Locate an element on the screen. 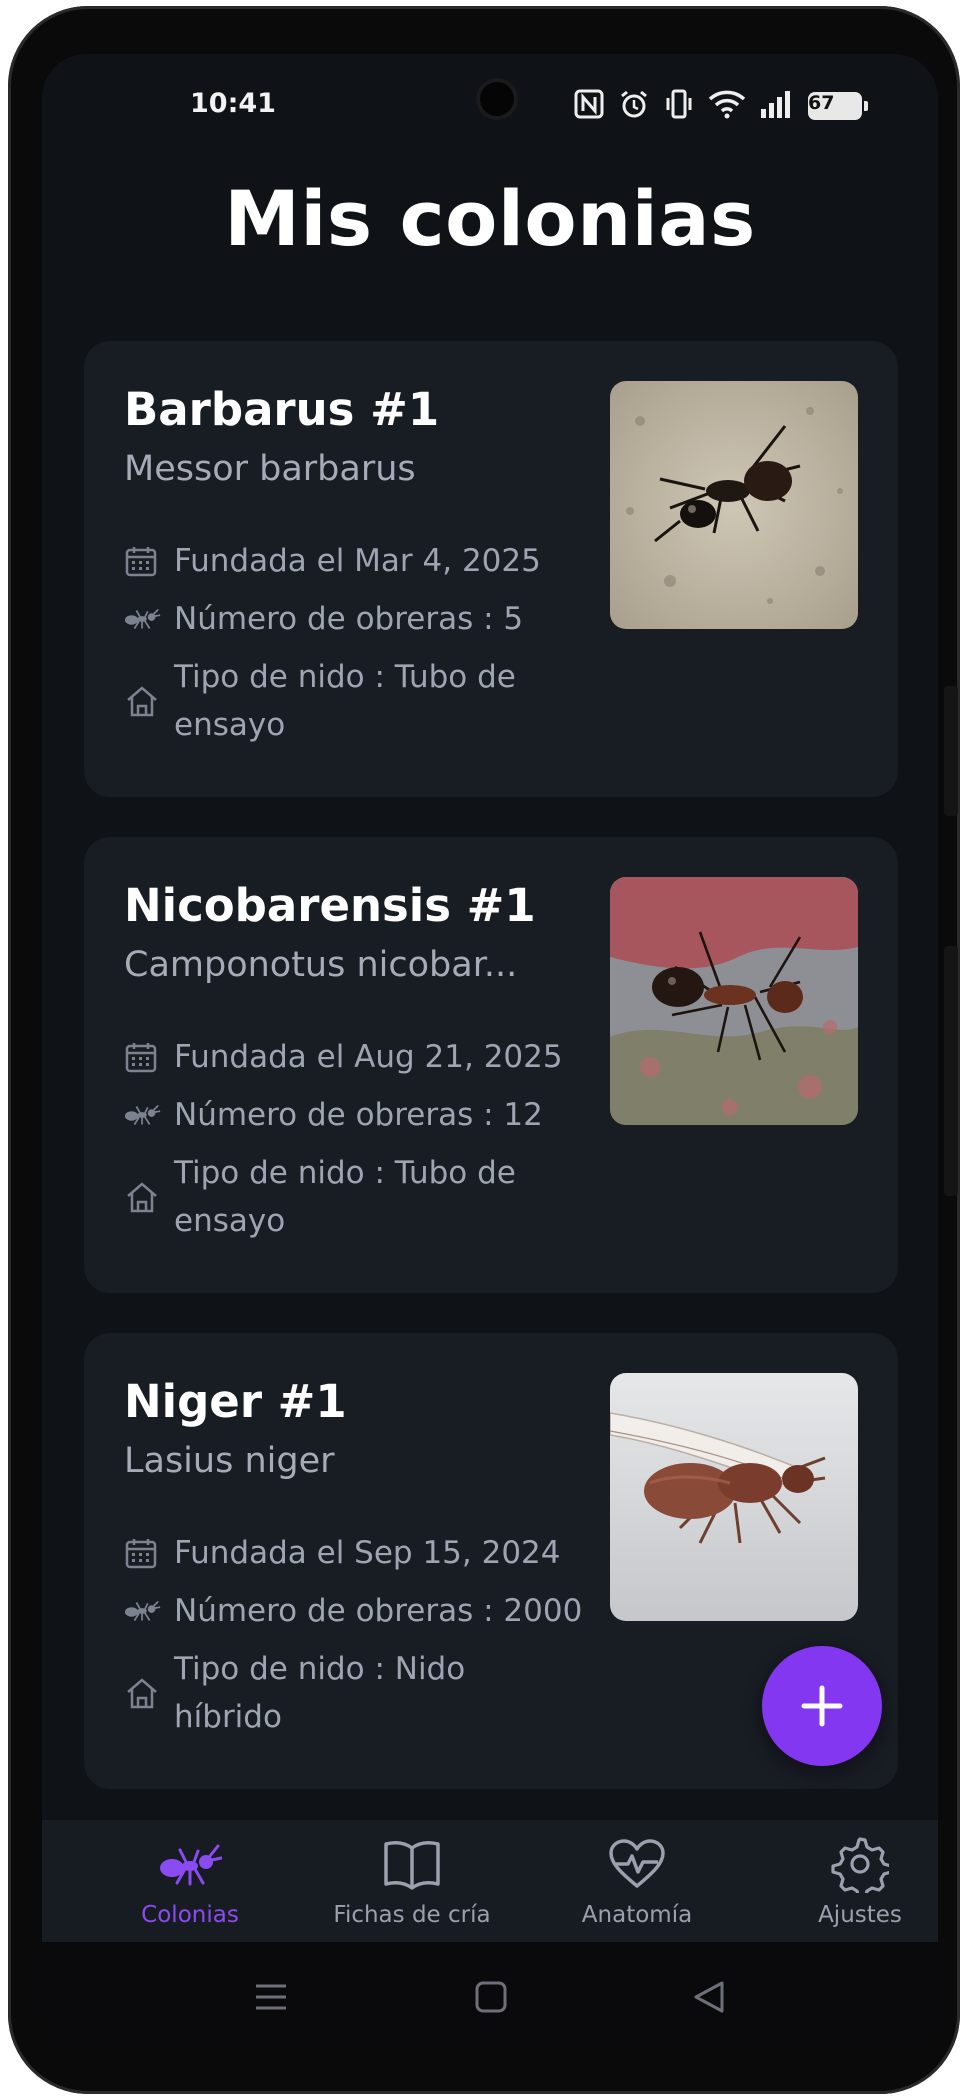 This screenshot has width=978, height=2100. founded-text: Fundada el Aug 21, 2025 is located at coordinates (368, 1057).